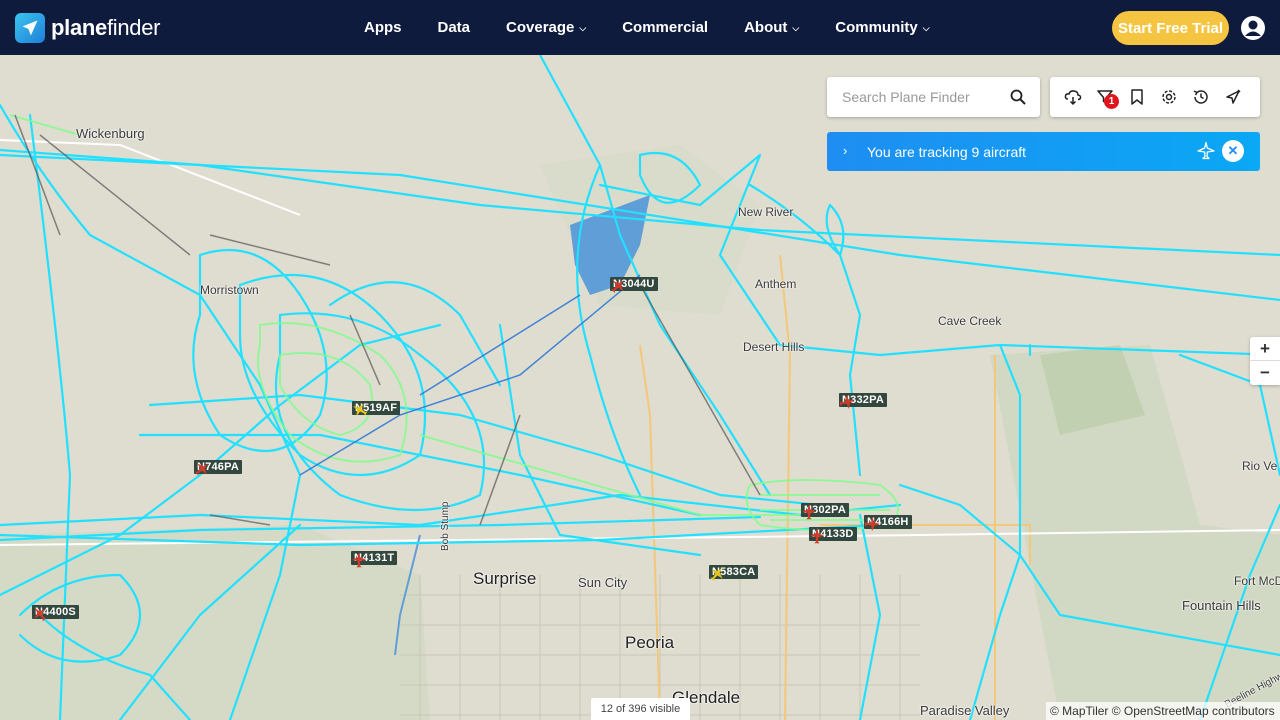 Image resolution: width=1280 pixels, height=720 pixels. I want to click on place-label: Fort McD, so click(1257, 581).